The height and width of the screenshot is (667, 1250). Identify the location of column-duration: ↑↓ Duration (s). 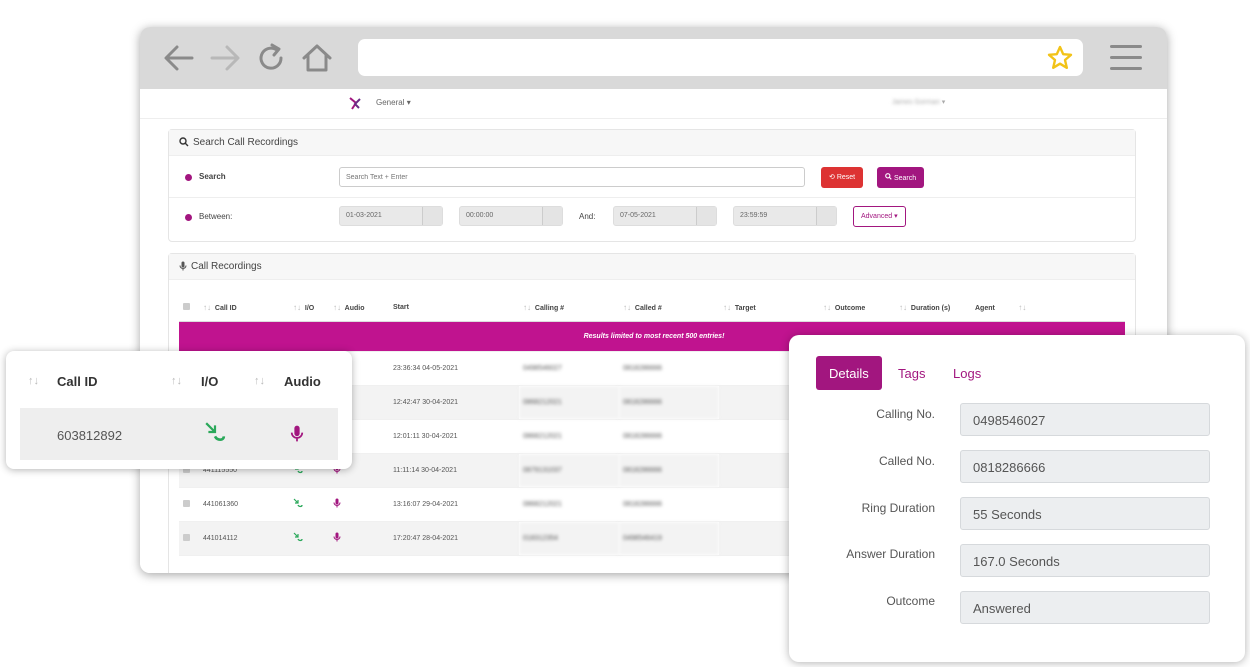
(933, 308).